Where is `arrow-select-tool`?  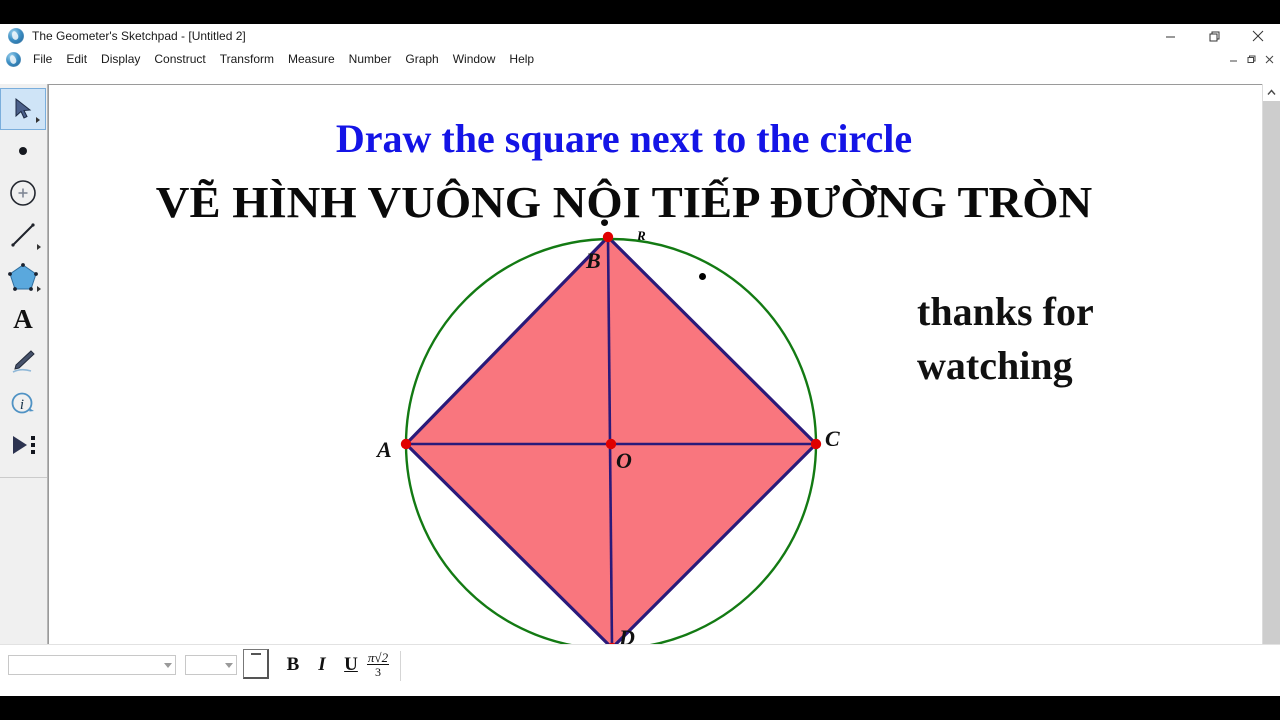
arrow-select-tool is located at coordinates (23, 109).